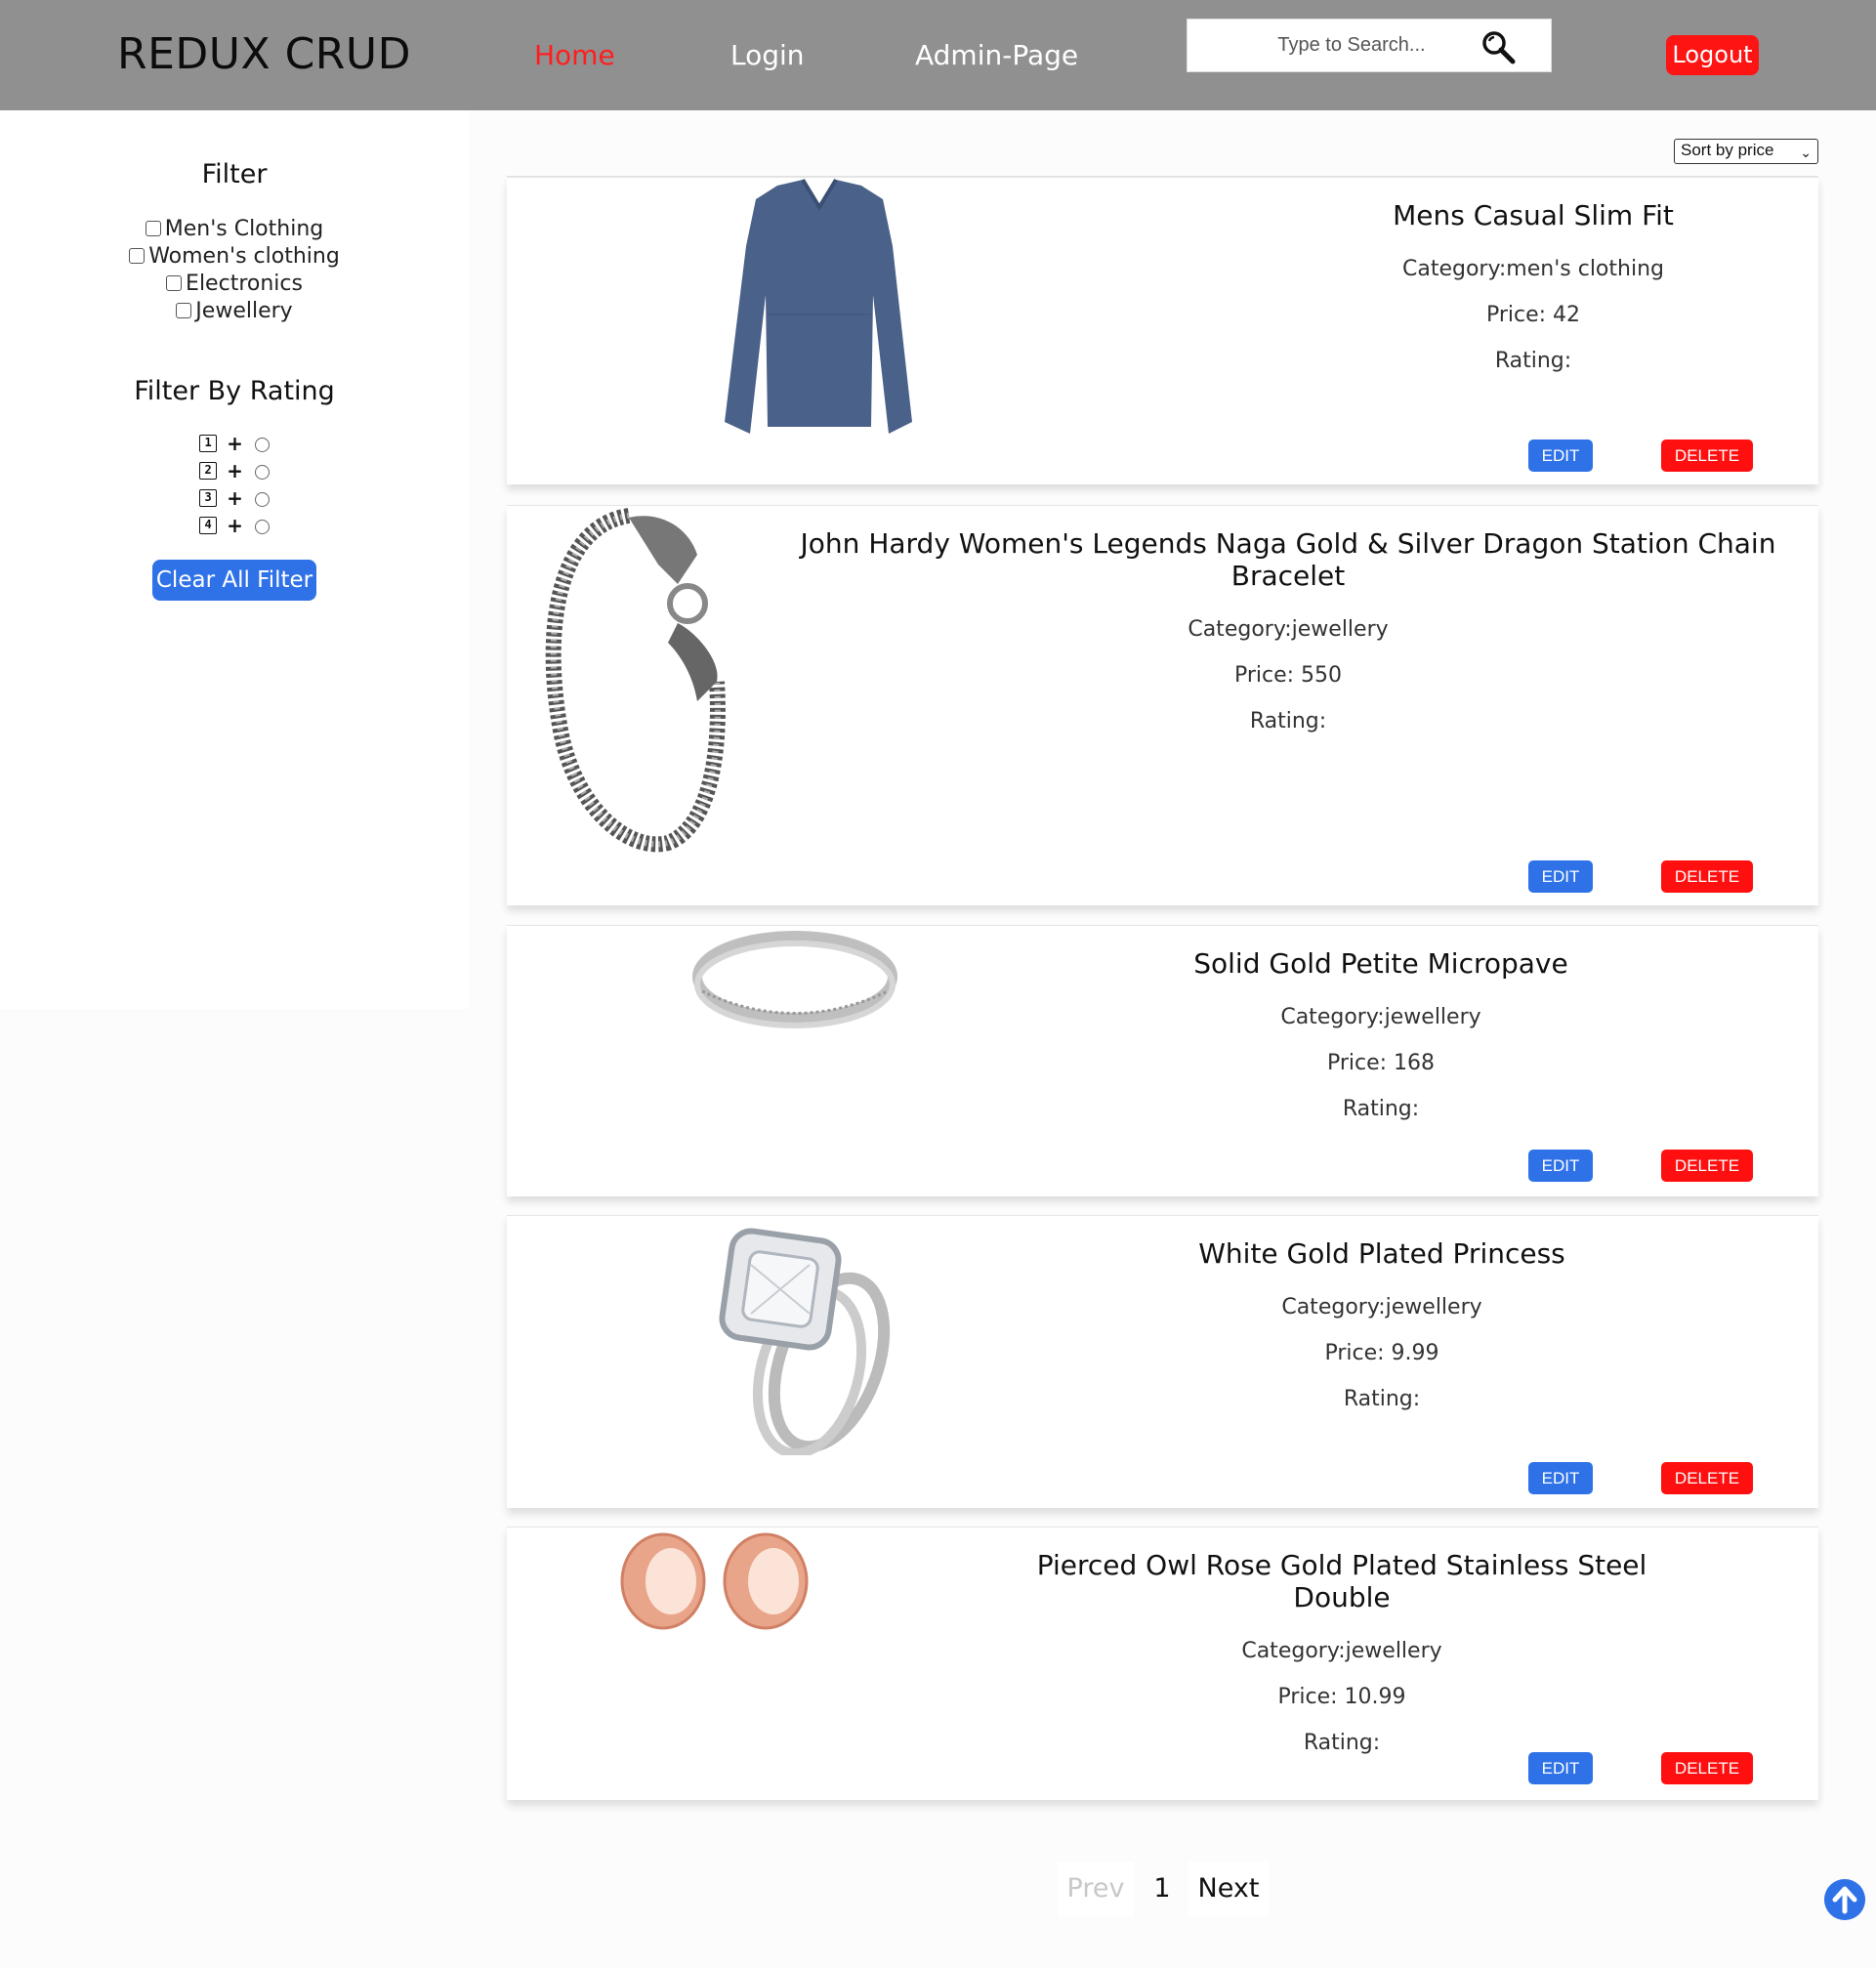 The image size is (1876, 1968). I want to click on filter-electronics: Electronics, so click(235, 283).